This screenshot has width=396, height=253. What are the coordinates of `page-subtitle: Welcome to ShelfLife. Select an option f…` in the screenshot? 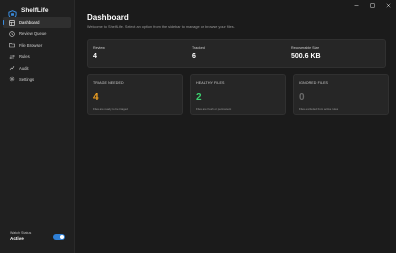 It's located at (161, 27).